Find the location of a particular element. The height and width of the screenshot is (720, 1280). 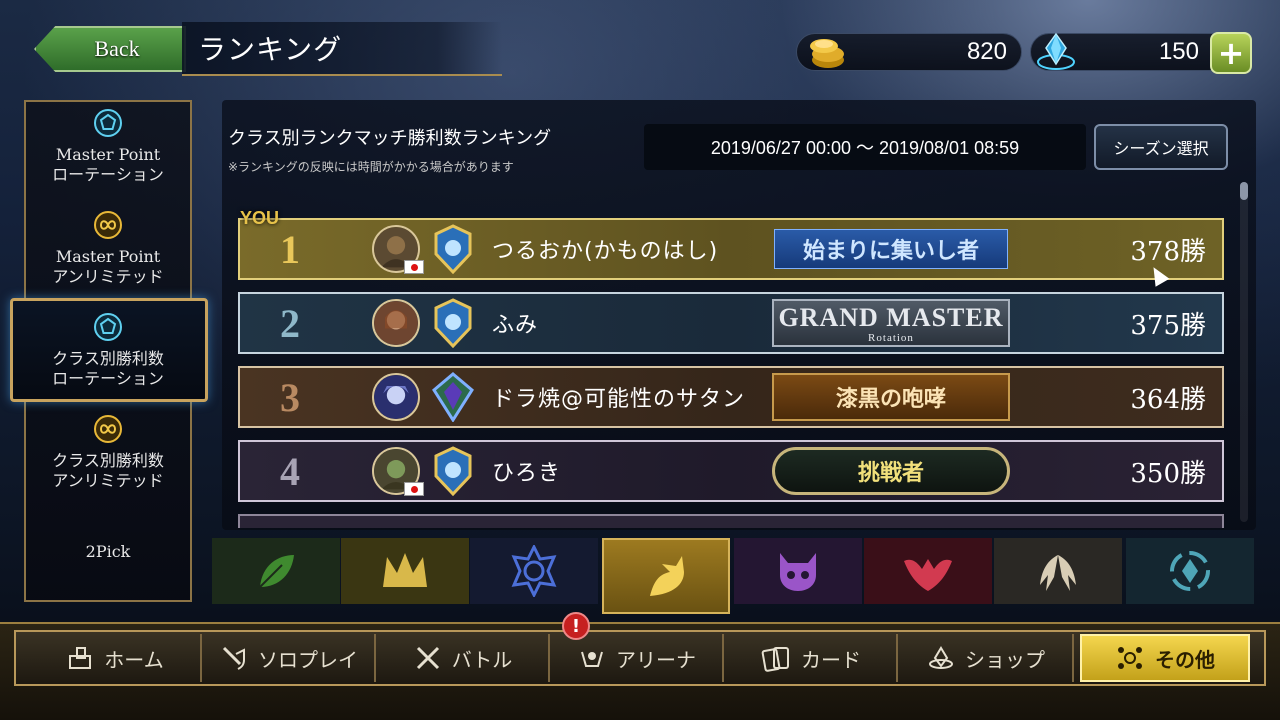

win-count: 364勝 is located at coordinates (1168, 399).